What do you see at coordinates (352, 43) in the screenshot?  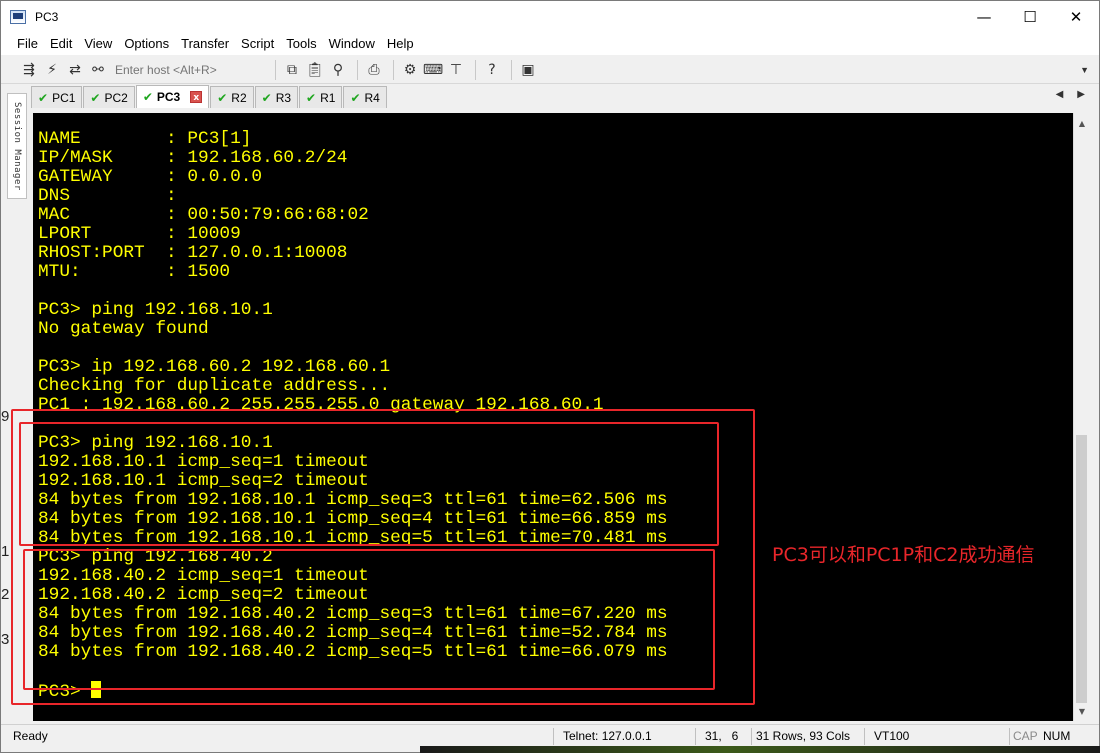 I see `menu-window: Window` at bounding box center [352, 43].